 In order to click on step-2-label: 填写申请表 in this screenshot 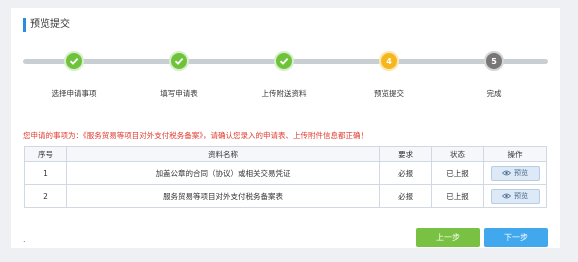, I will do `click(179, 93)`.